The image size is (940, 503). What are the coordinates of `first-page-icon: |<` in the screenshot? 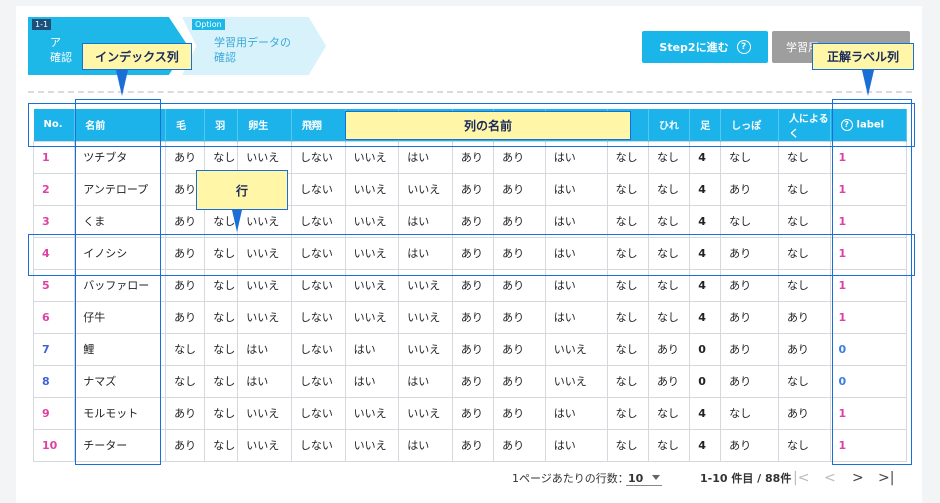 It's located at (801, 478).